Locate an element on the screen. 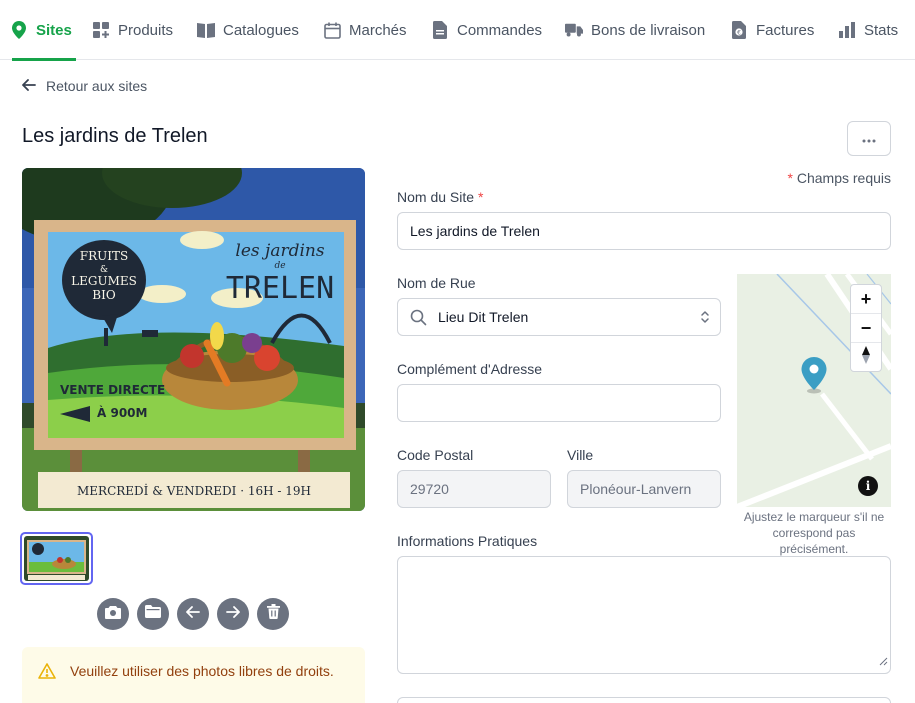 The width and height of the screenshot is (915, 703). svg-text: À 900M is located at coordinates (122, 412).